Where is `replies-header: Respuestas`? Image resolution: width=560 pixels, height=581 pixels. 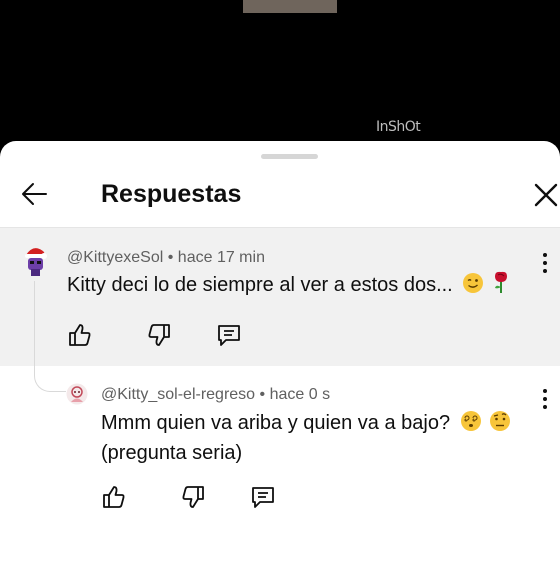
replies-header: Respuestas is located at coordinates (280, 196).